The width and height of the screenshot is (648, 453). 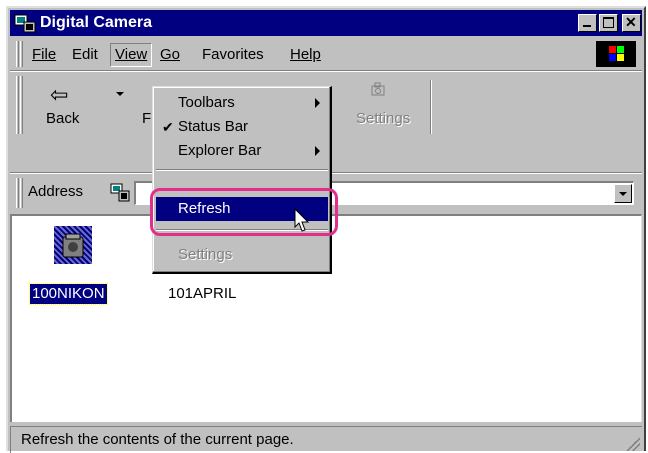 I want to click on menu-item-toolbars: Toolbars, so click(x=242, y=103).